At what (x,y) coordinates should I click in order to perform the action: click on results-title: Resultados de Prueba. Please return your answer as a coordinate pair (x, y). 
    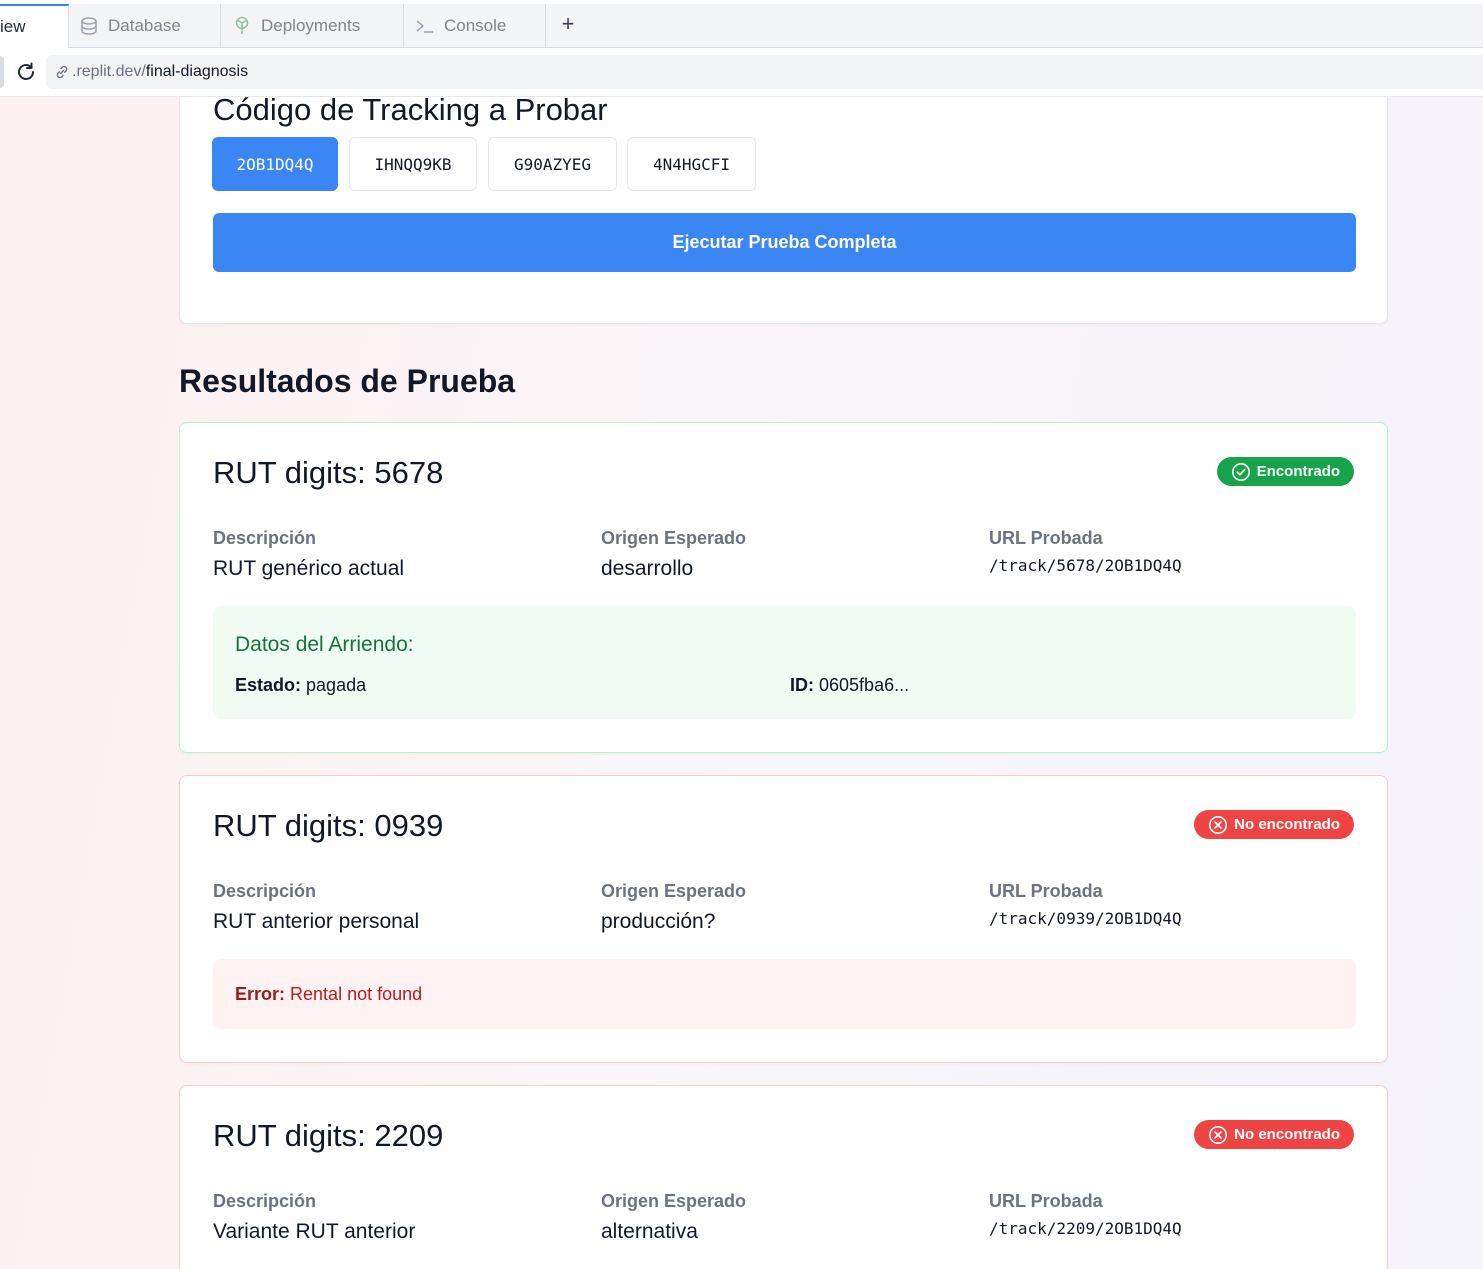
    Looking at the image, I should click on (347, 381).